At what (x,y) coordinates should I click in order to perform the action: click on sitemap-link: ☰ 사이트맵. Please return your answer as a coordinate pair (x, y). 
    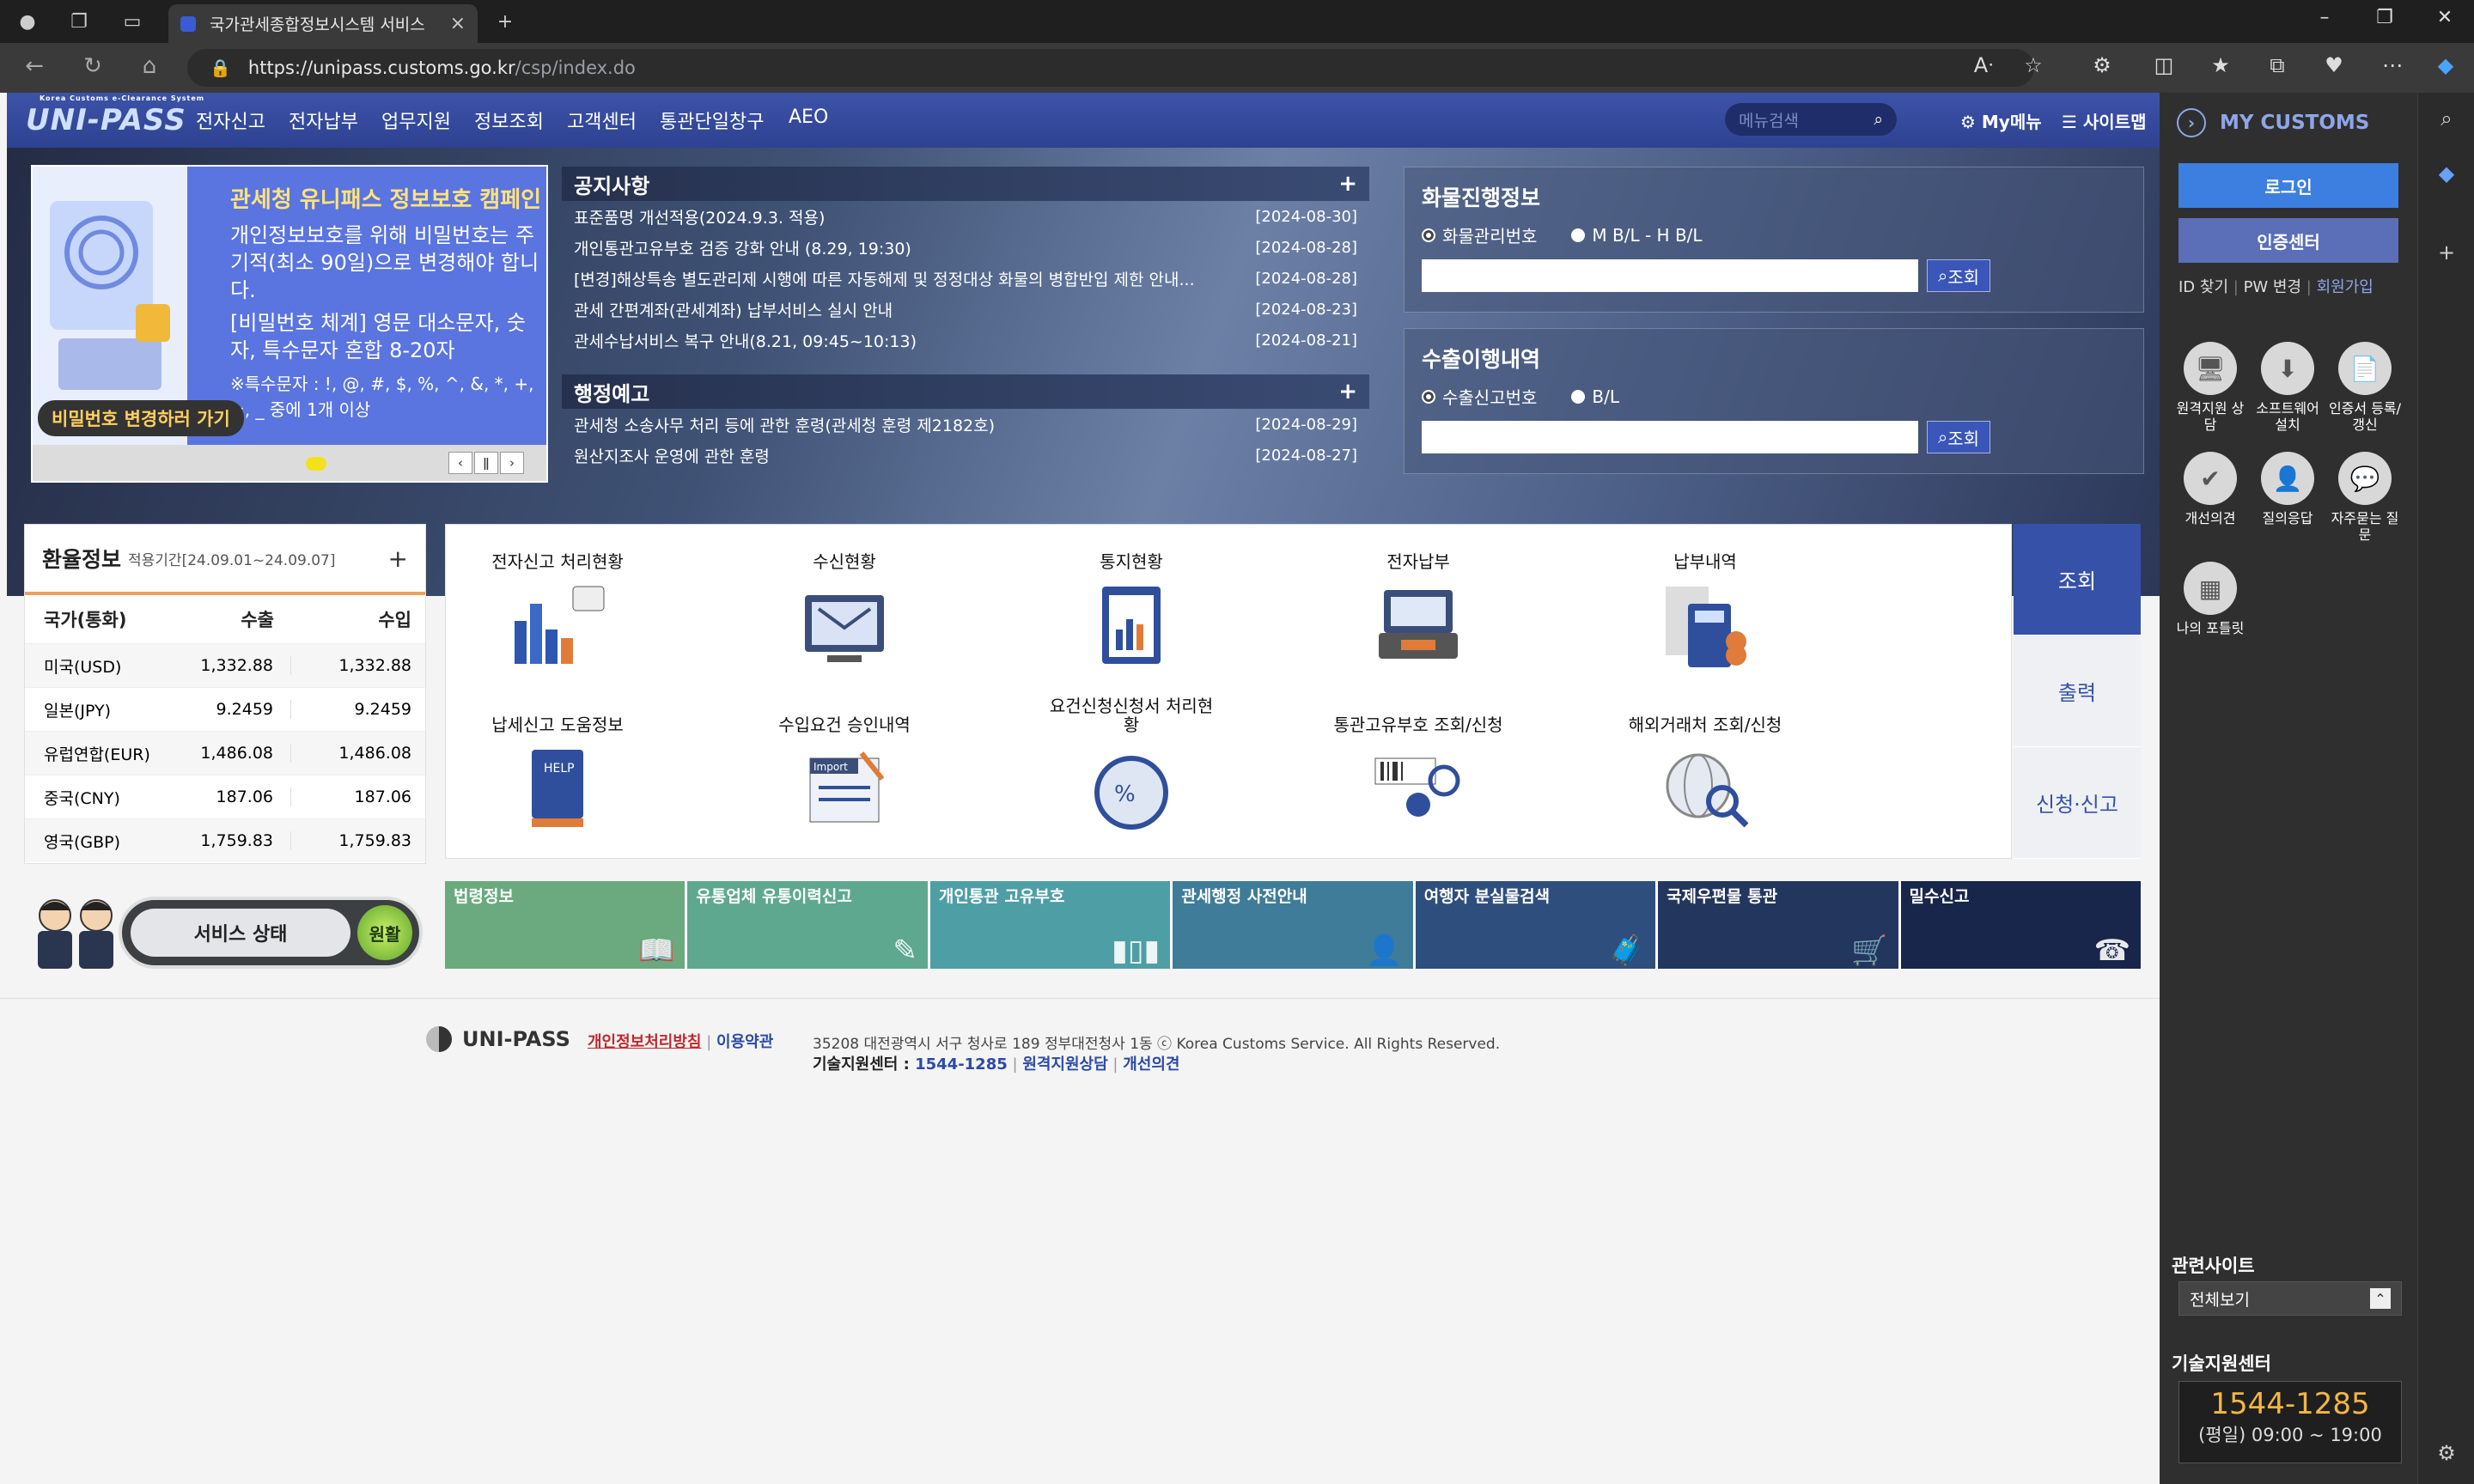
    Looking at the image, I should click on (2104, 120).